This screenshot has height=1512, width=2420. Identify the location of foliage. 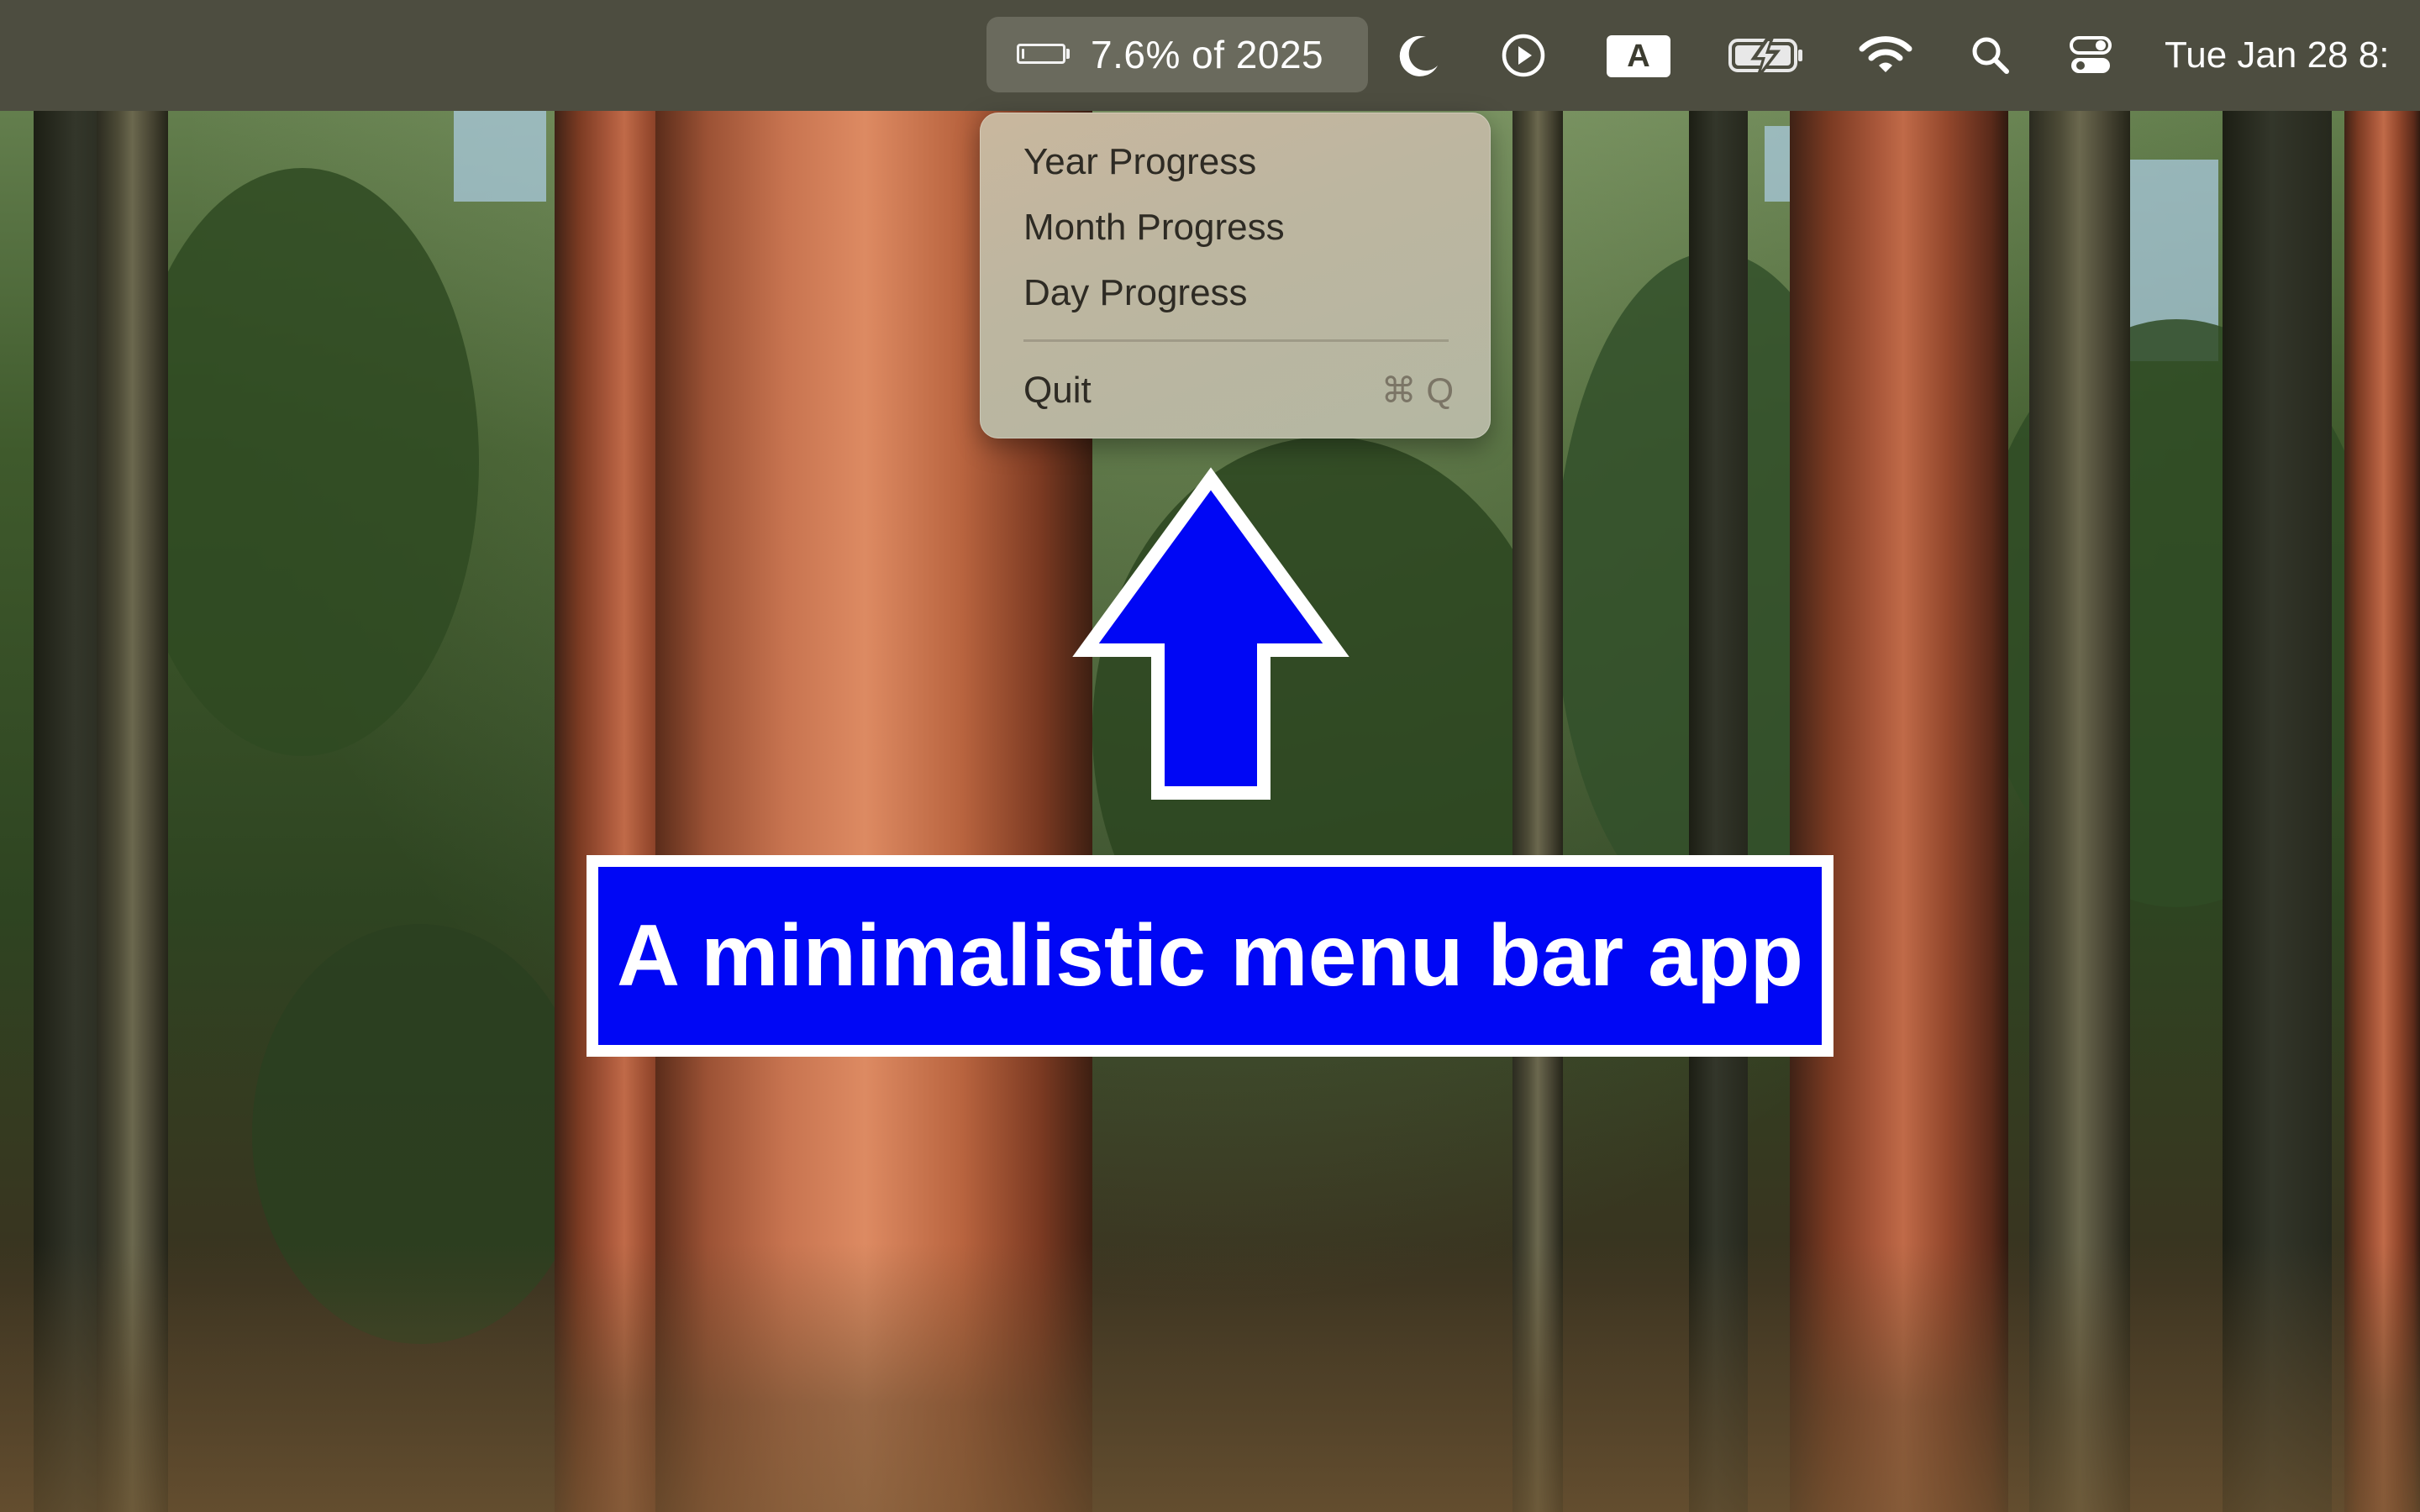
(302, 462).